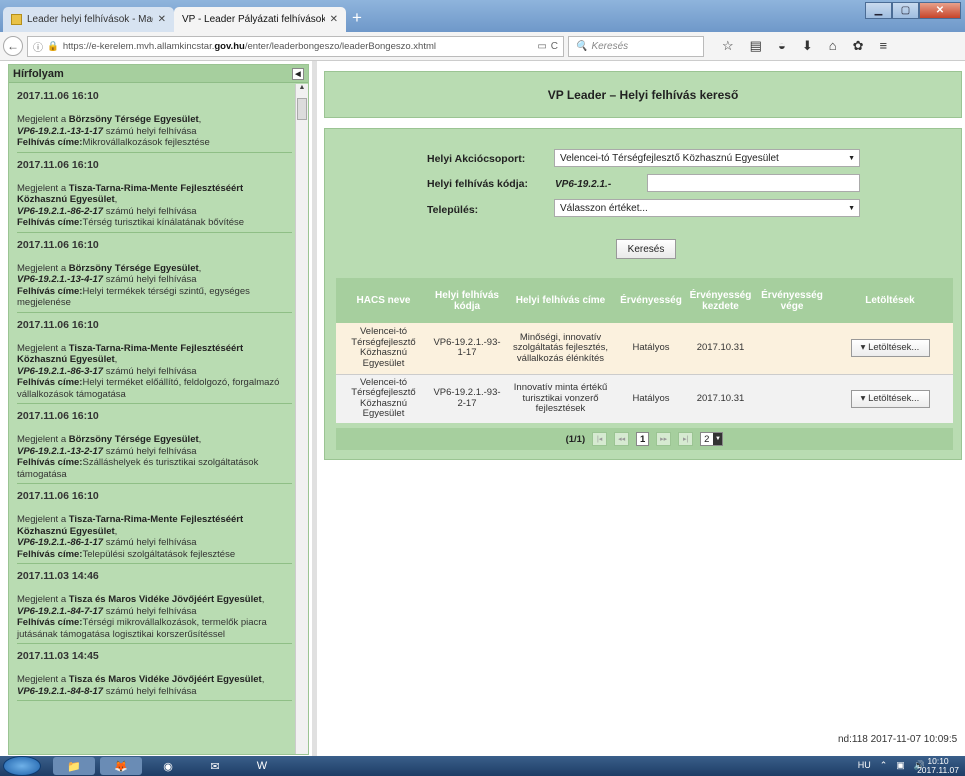  What do you see at coordinates (575, 439) in the screenshot?
I see `page-info: (1/1)` at bounding box center [575, 439].